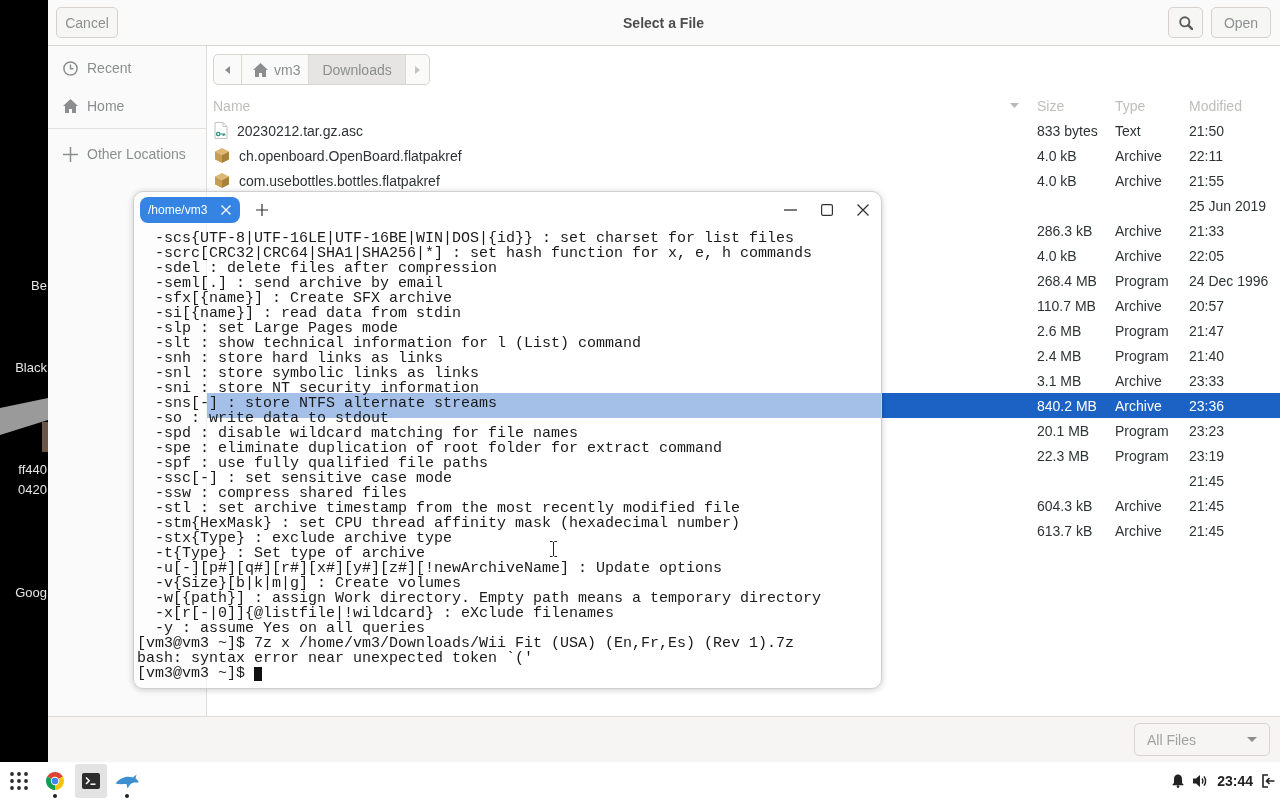  Describe the element at coordinates (1268, 781) in the screenshot. I see `exit-icon` at that location.